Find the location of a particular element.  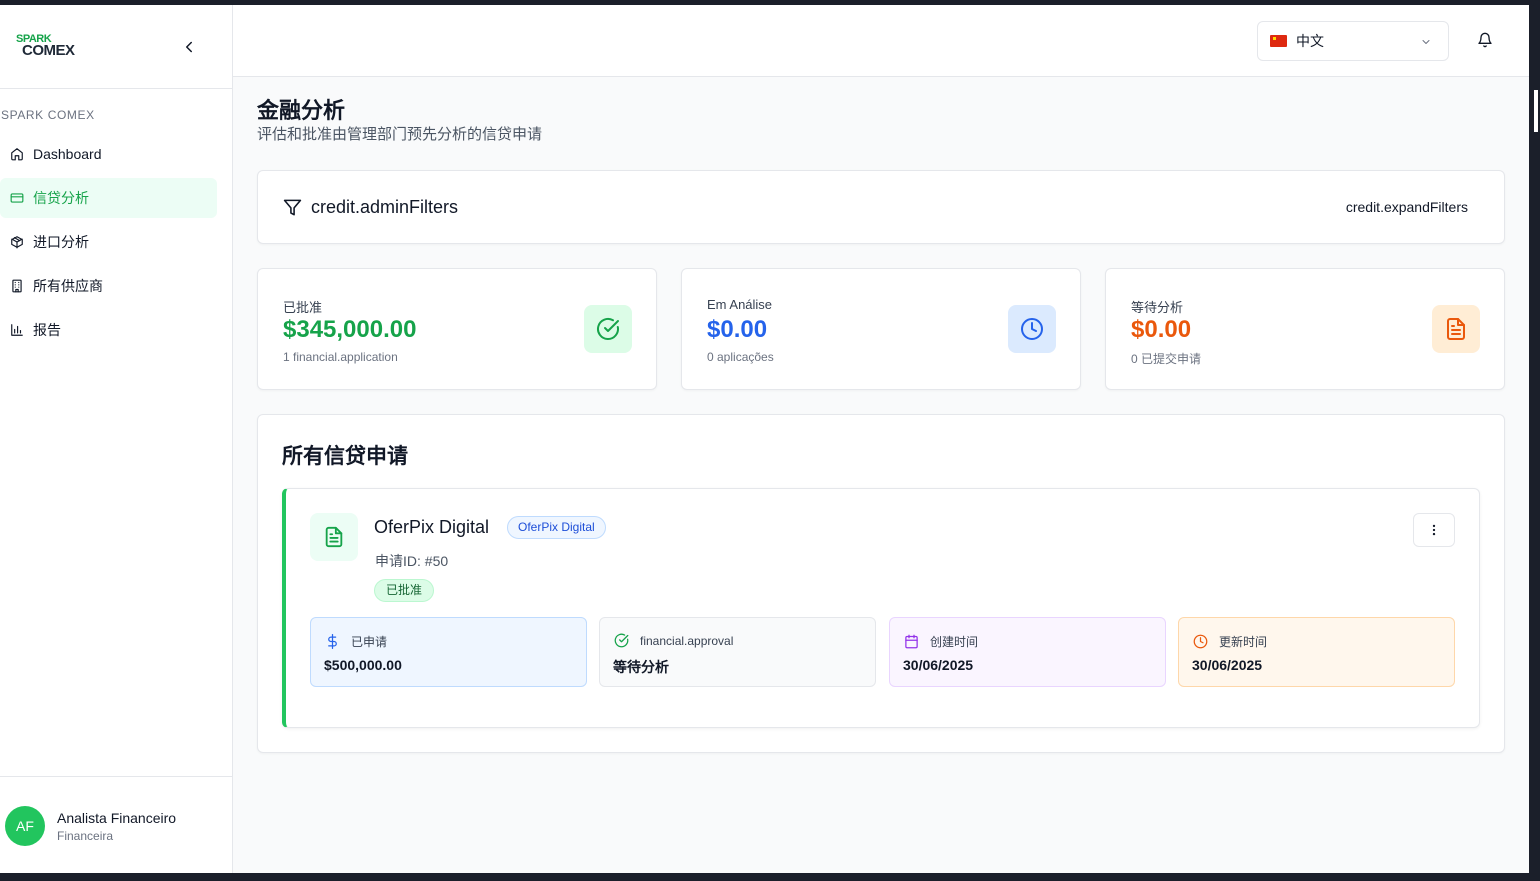

stat-subtext: 0 已提交申请 is located at coordinates (1166, 359).